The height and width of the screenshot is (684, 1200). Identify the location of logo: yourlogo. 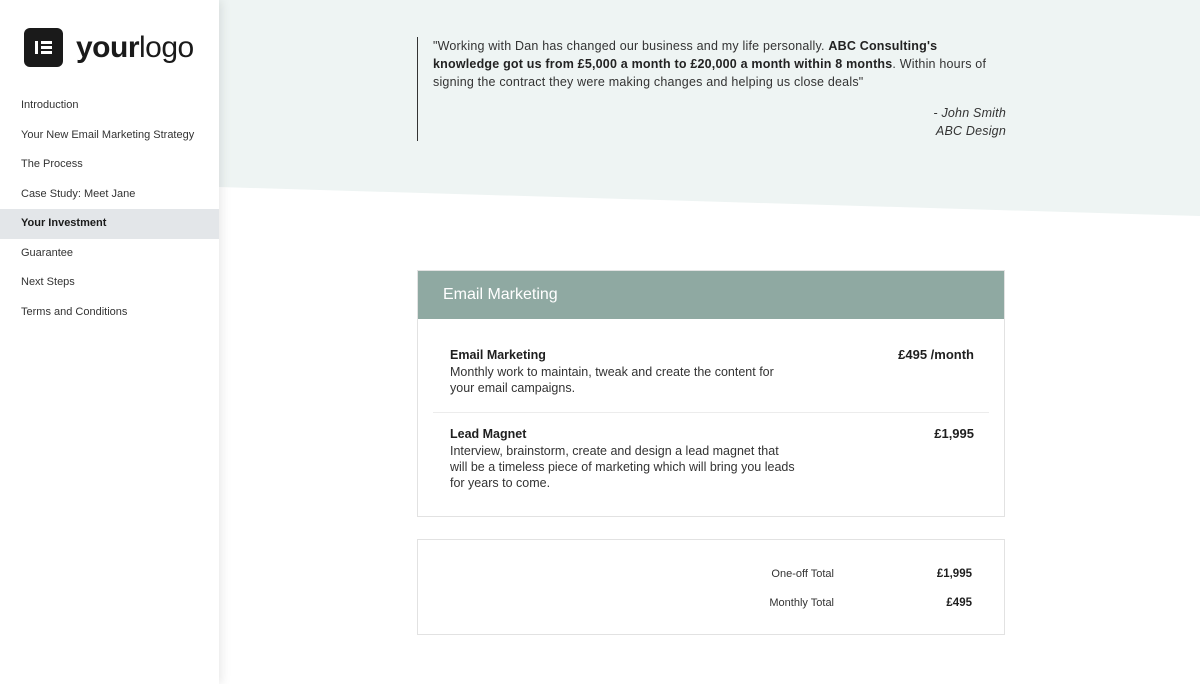
(109, 47).